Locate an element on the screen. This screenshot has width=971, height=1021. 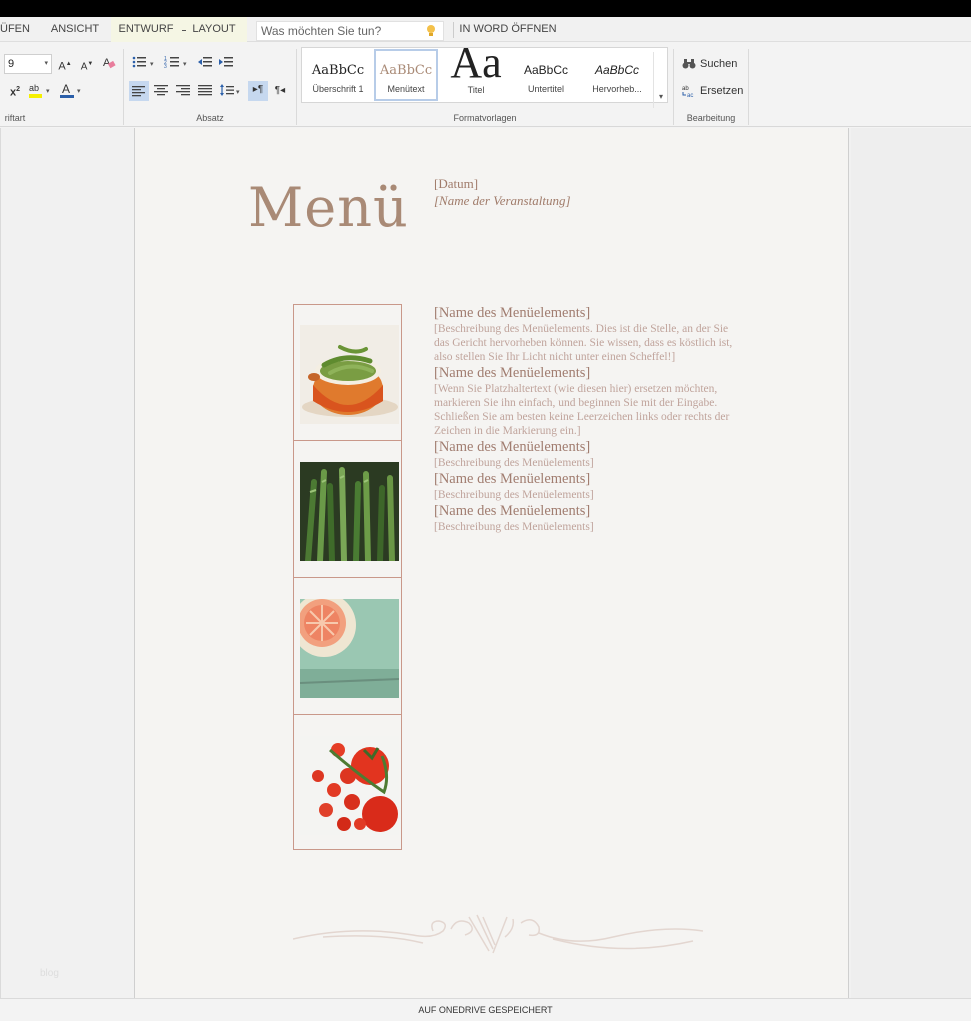
window-top-bar is located at coordinates (485, 8).